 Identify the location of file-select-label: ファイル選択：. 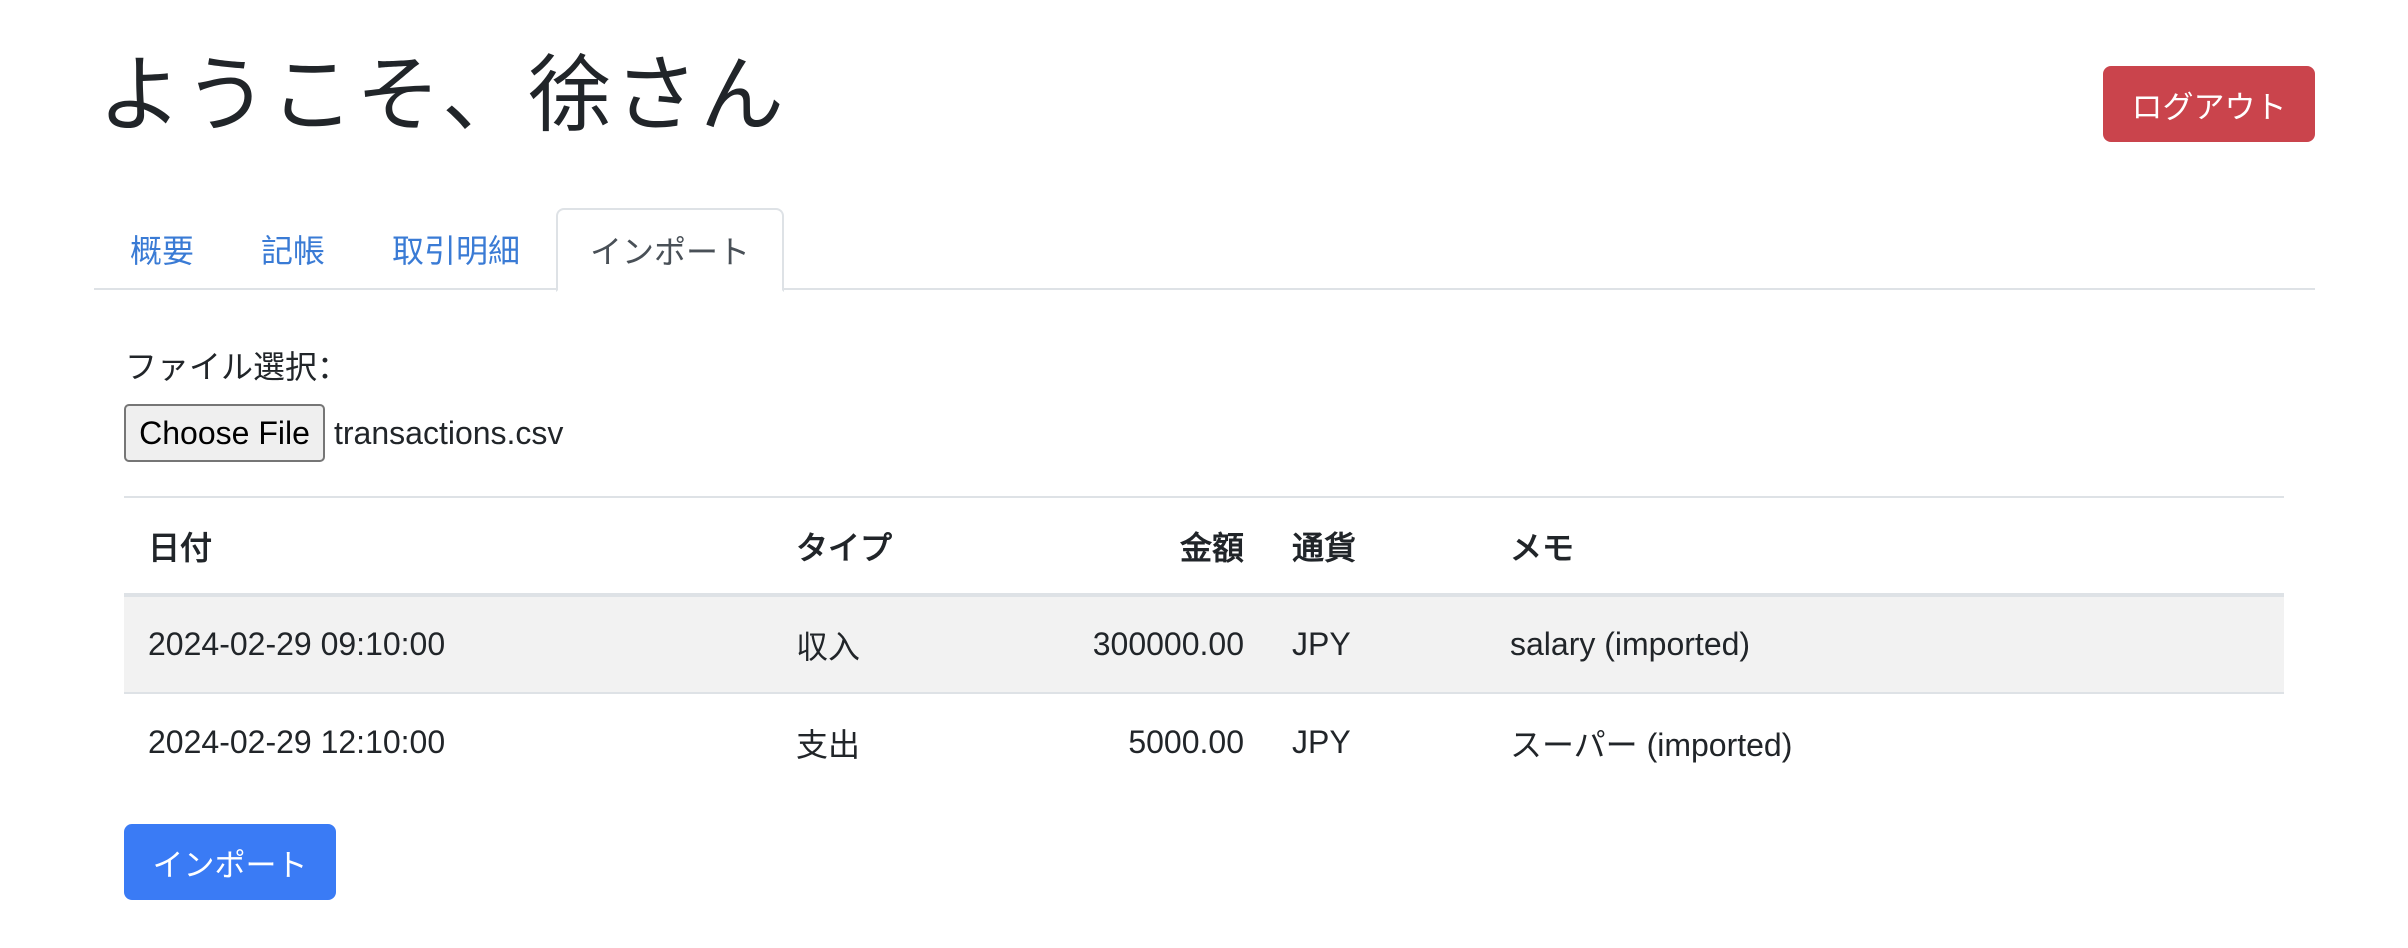
(237, 367).